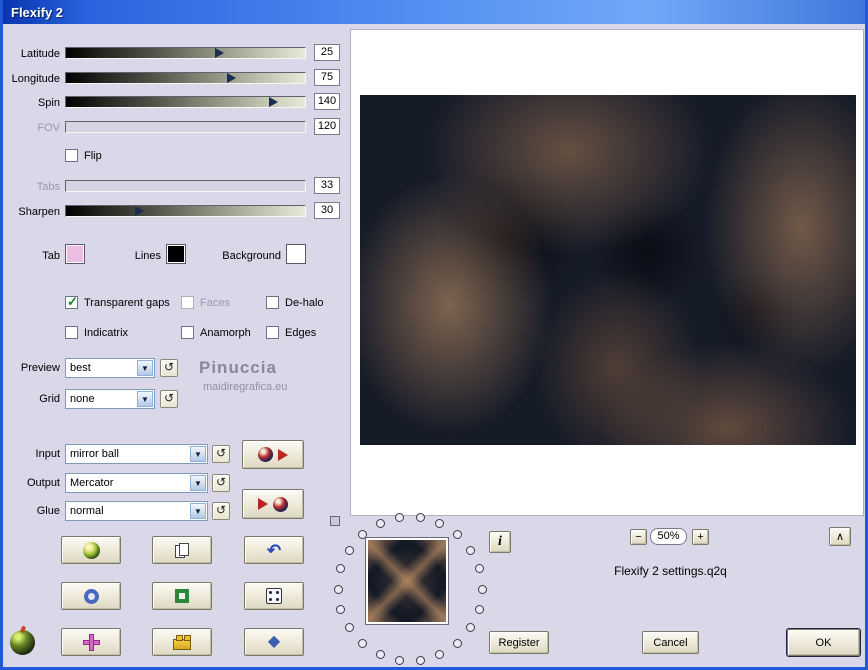  What do you see at coordinates (225, 333) in the screenshot?
I see `anamorph-label: Anamorph` at bounding box center [225, 333].